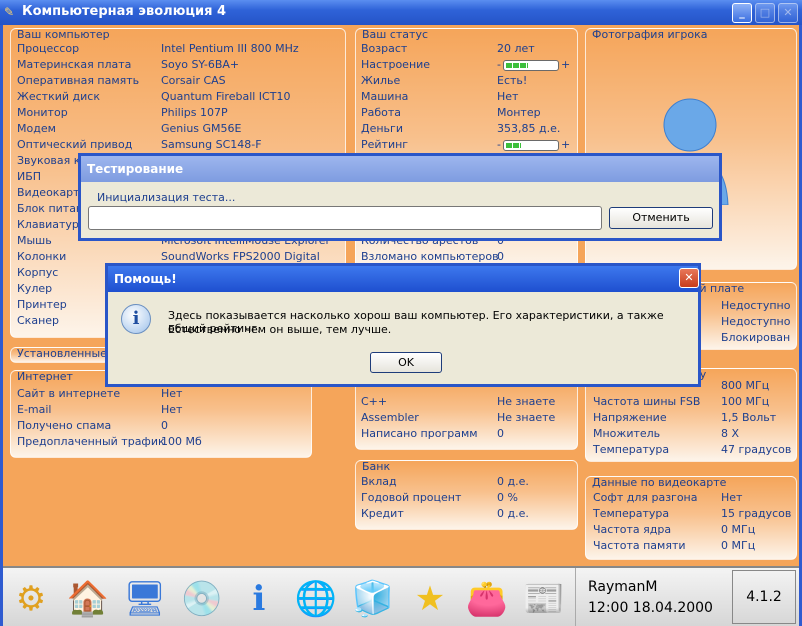 The height and width of the screenshot is (626, 802). What do you see at coordinates (48, 48) in the screenshot?
I see `row-label: Процессор` at bounding box center [48, 48].